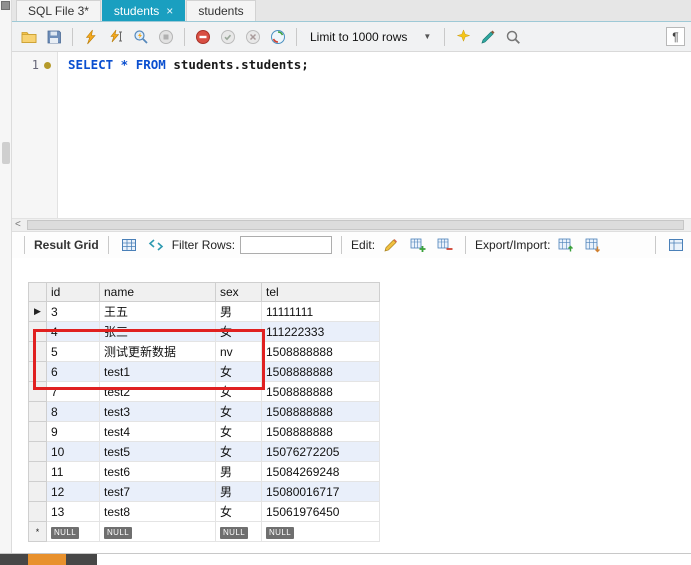 The width and height of the screenshot is (691, 565). Describe the element at coordinates (37, 311) in the screenshot. I see `row-selector: ▶` at that location.